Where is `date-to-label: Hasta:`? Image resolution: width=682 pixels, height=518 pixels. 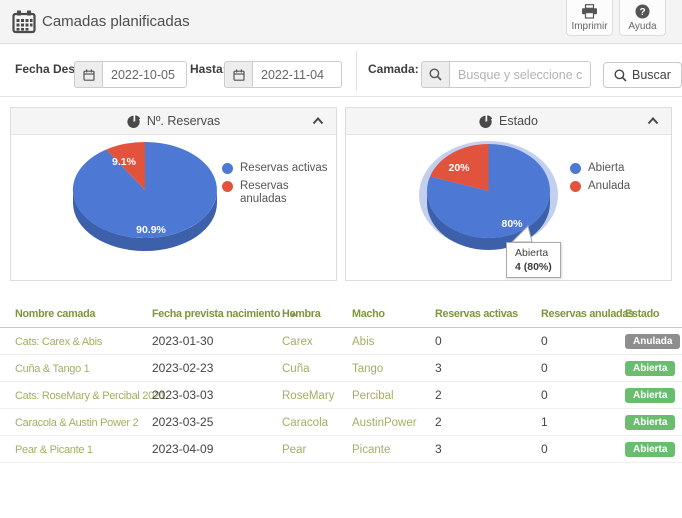 date-to-label: Hasta: is located at coordinates (208, 69).